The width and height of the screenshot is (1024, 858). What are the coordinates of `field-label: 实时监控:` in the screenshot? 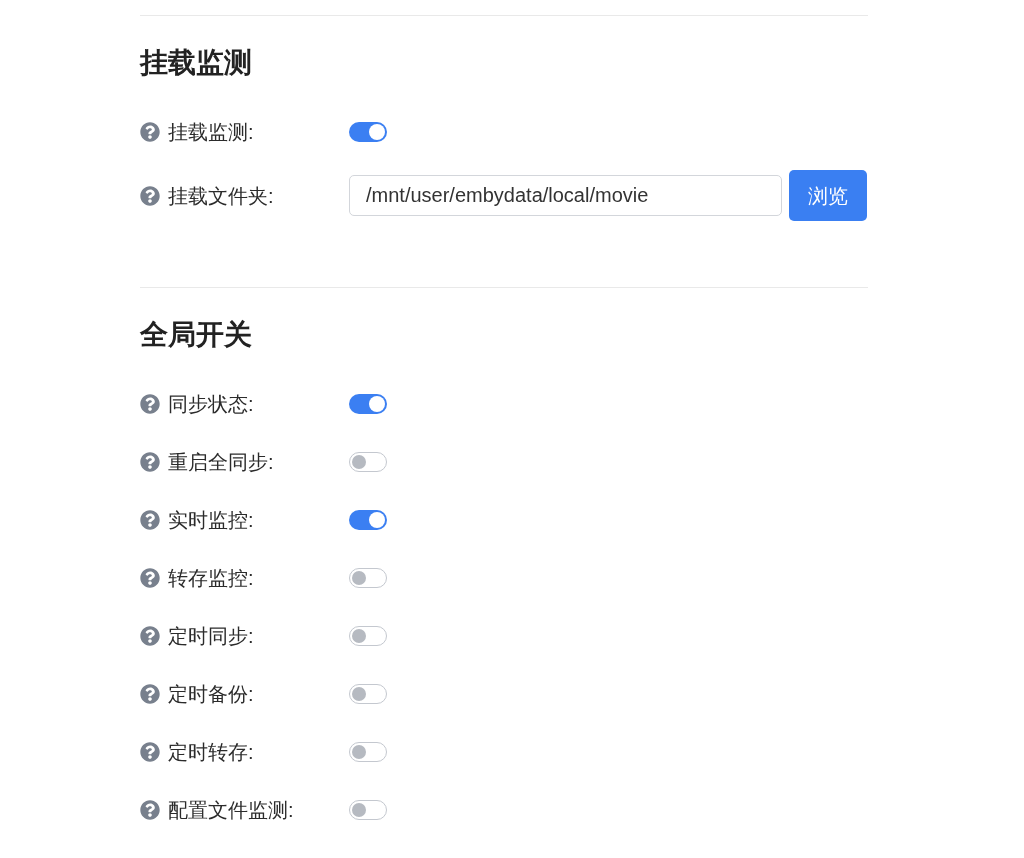 It's located at (211, 520).